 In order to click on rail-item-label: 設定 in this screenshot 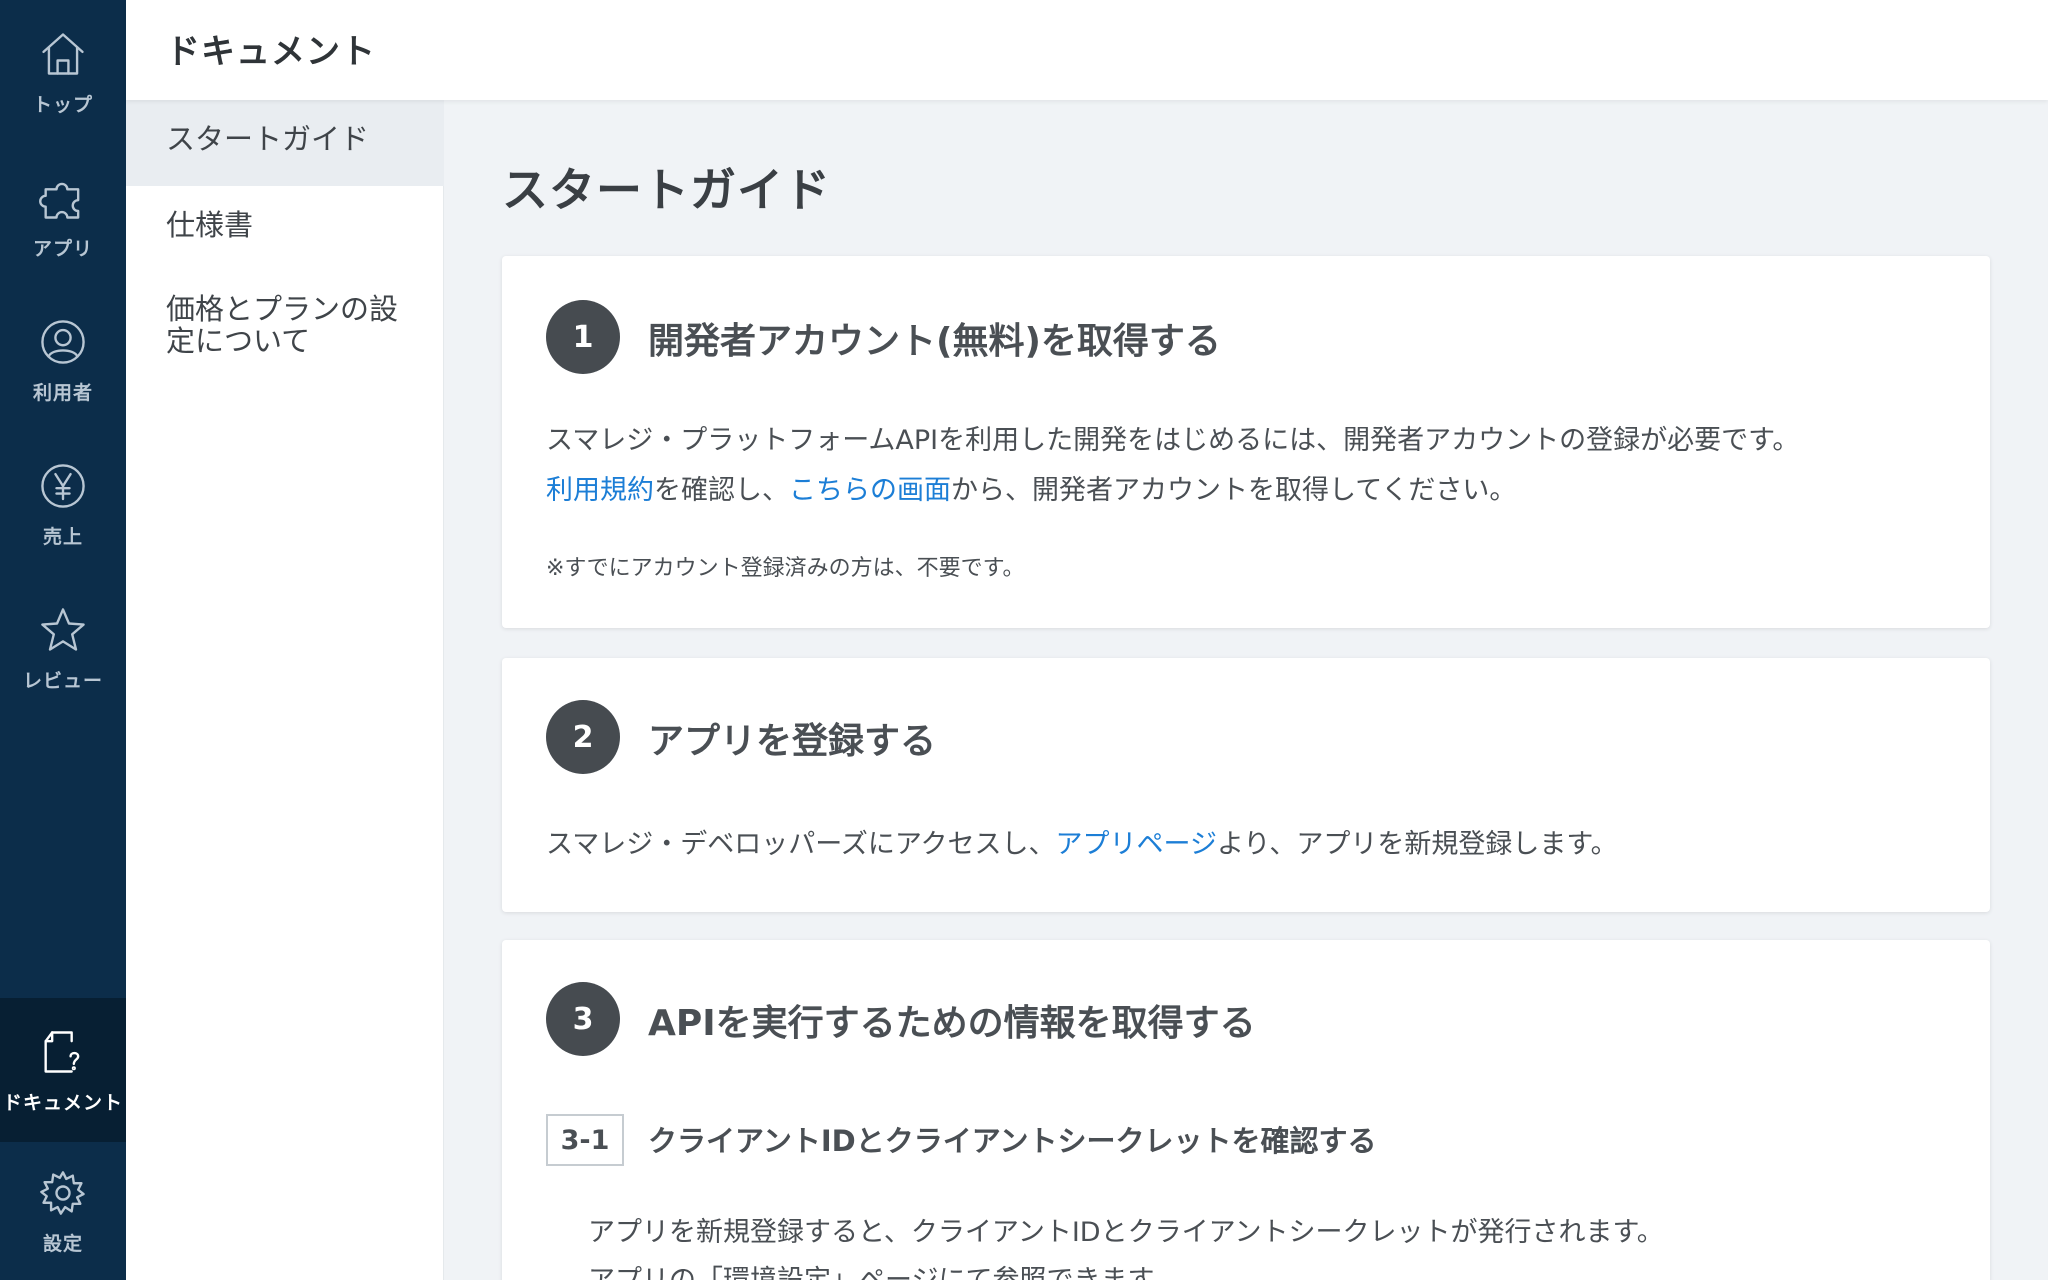, I will do `click(62, 1243)`.